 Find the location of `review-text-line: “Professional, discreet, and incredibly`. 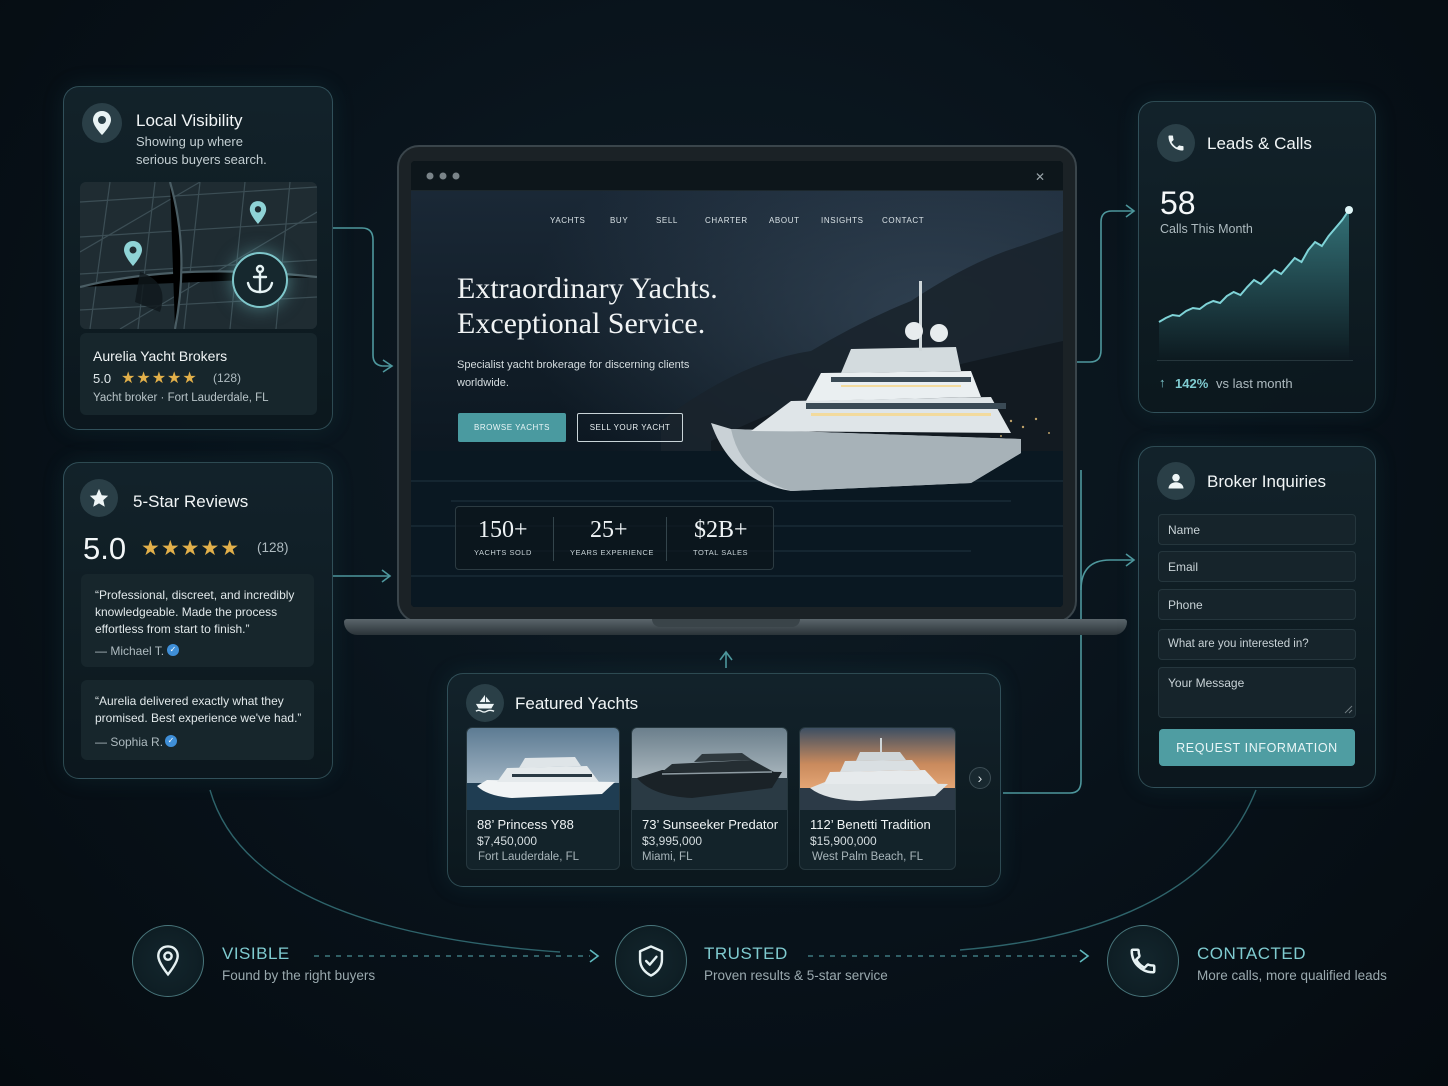

review-text-line: “Professional, discreet, and incredibly is located at coordinates (195, 595).